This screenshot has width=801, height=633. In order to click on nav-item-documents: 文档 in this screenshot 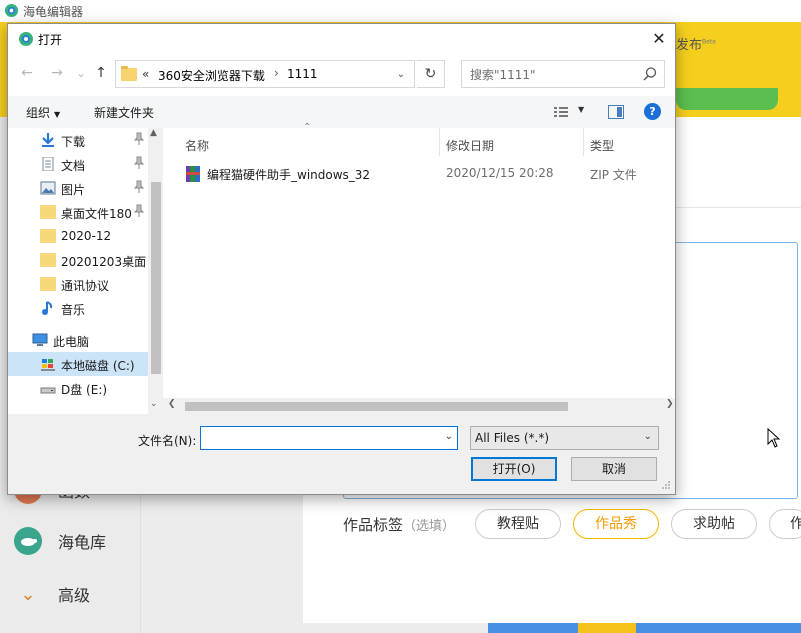, I will do `click(78, 164)`.